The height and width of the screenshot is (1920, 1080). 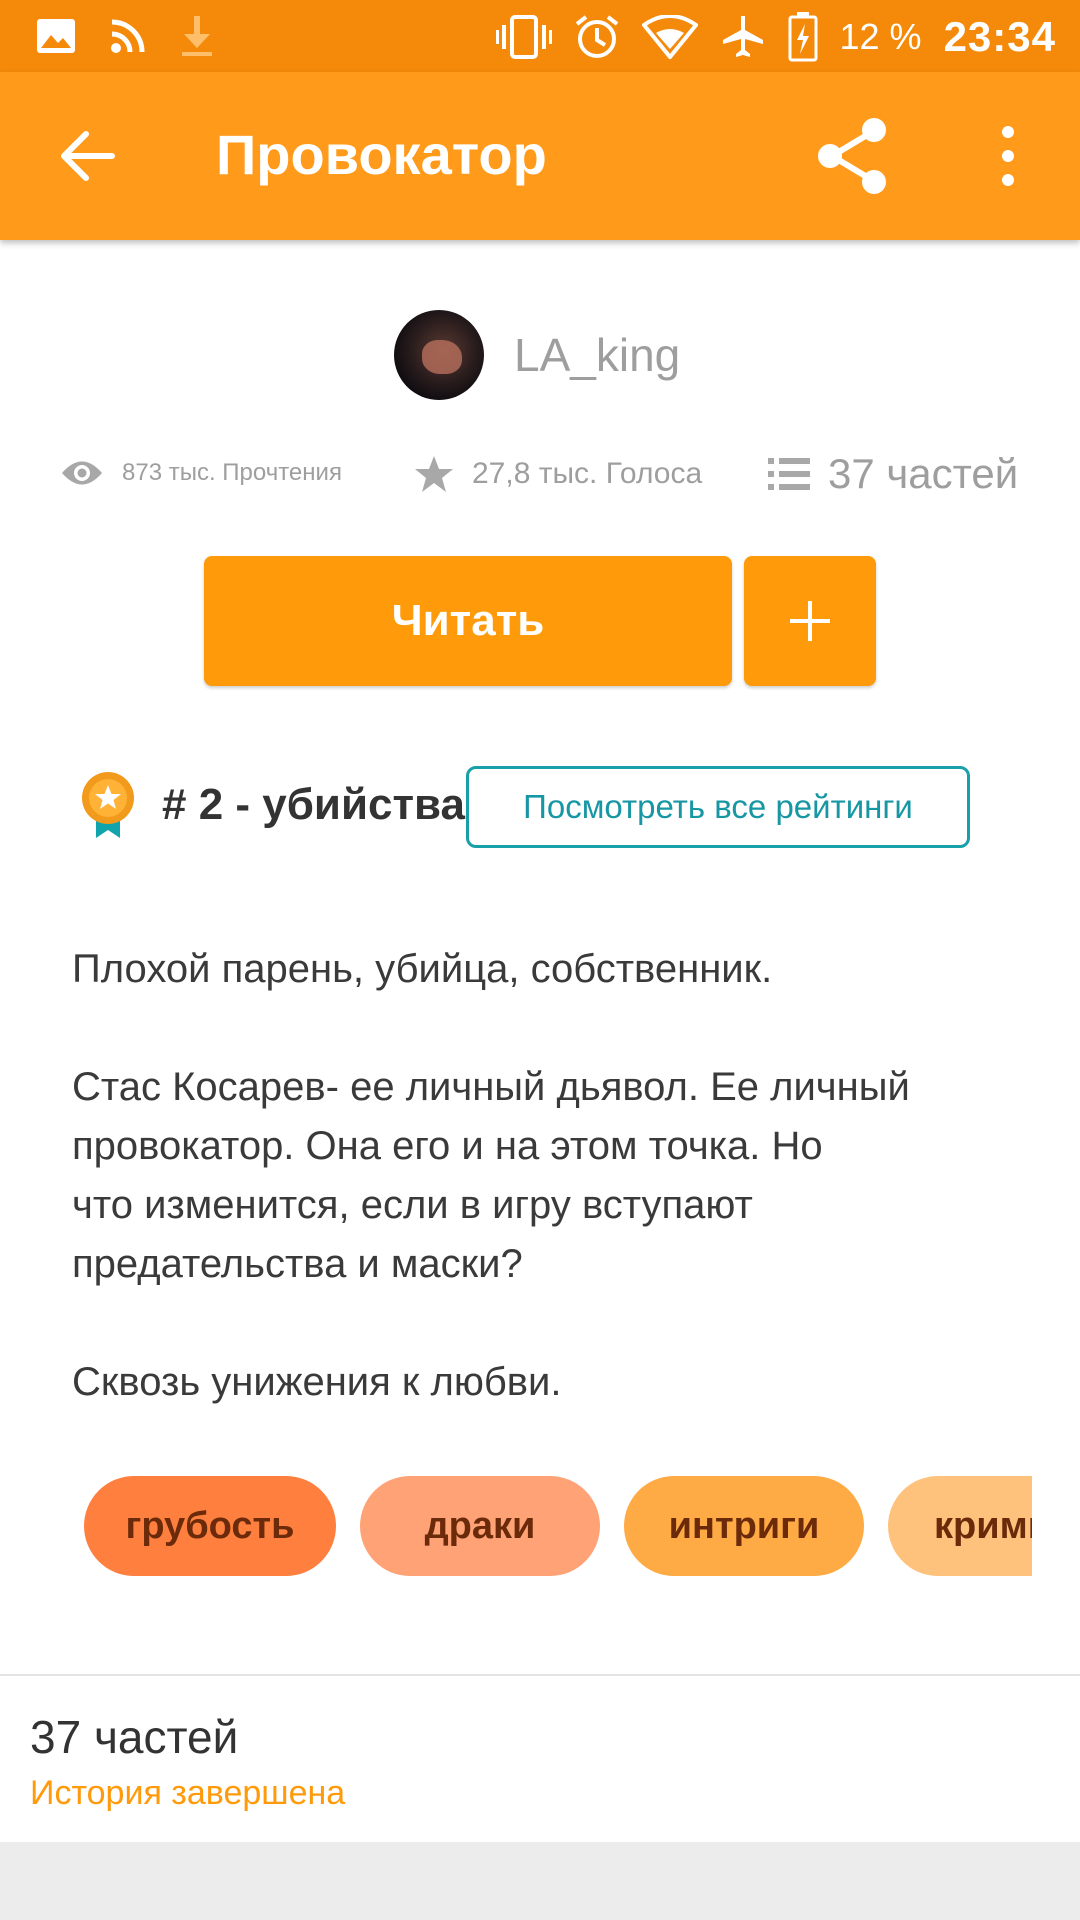 What do you see at coordinates (789, 474) in the screenshot?
I see `list-icon` at bounding box center [789, 474].